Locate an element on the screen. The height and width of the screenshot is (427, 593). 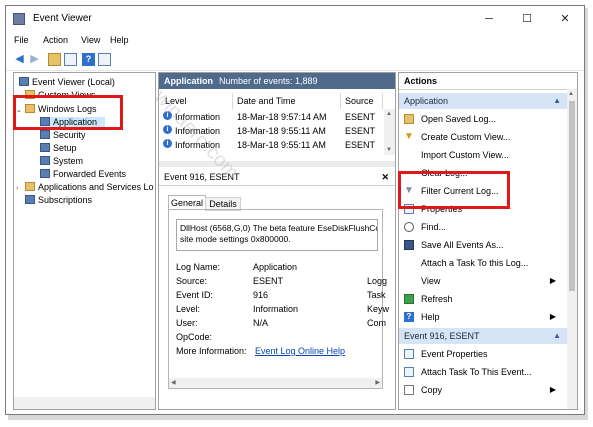
action-event-properties: Event Properties is located at coordinates (481, 354).